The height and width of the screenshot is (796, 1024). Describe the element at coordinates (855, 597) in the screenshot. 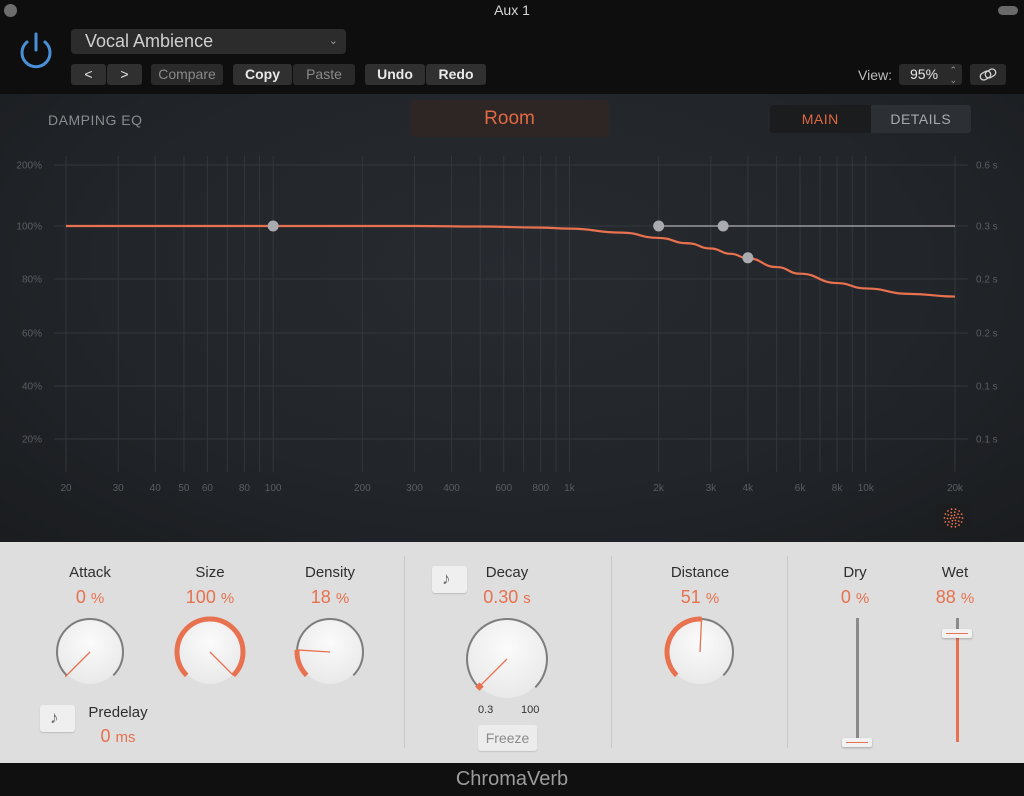

I see `dry-value: 0 %` at that location.